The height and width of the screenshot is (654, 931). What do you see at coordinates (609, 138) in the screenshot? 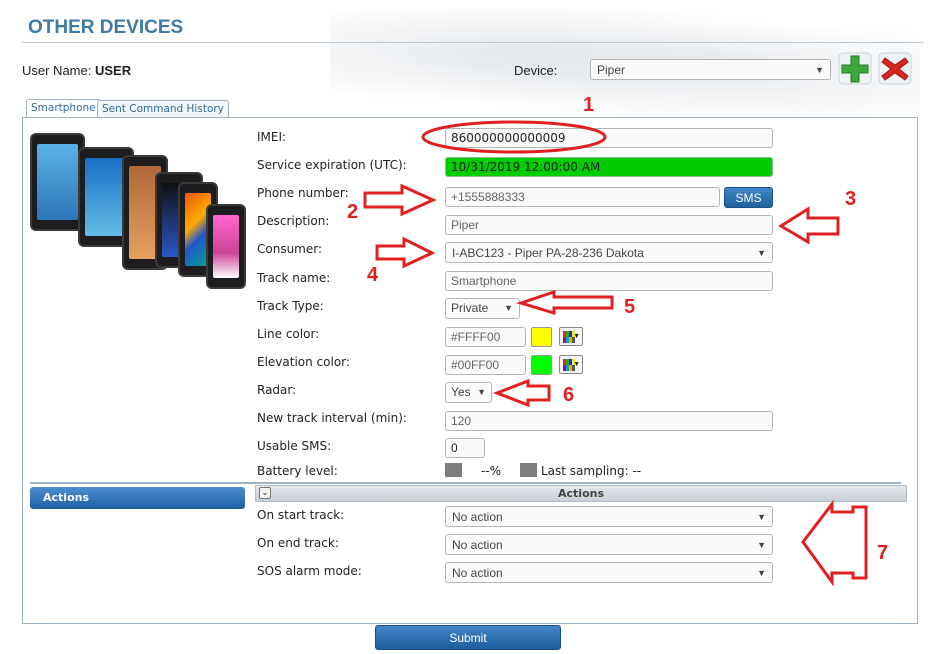
I see `imei-field: 860000000000009` at bounding box center [609, 138].